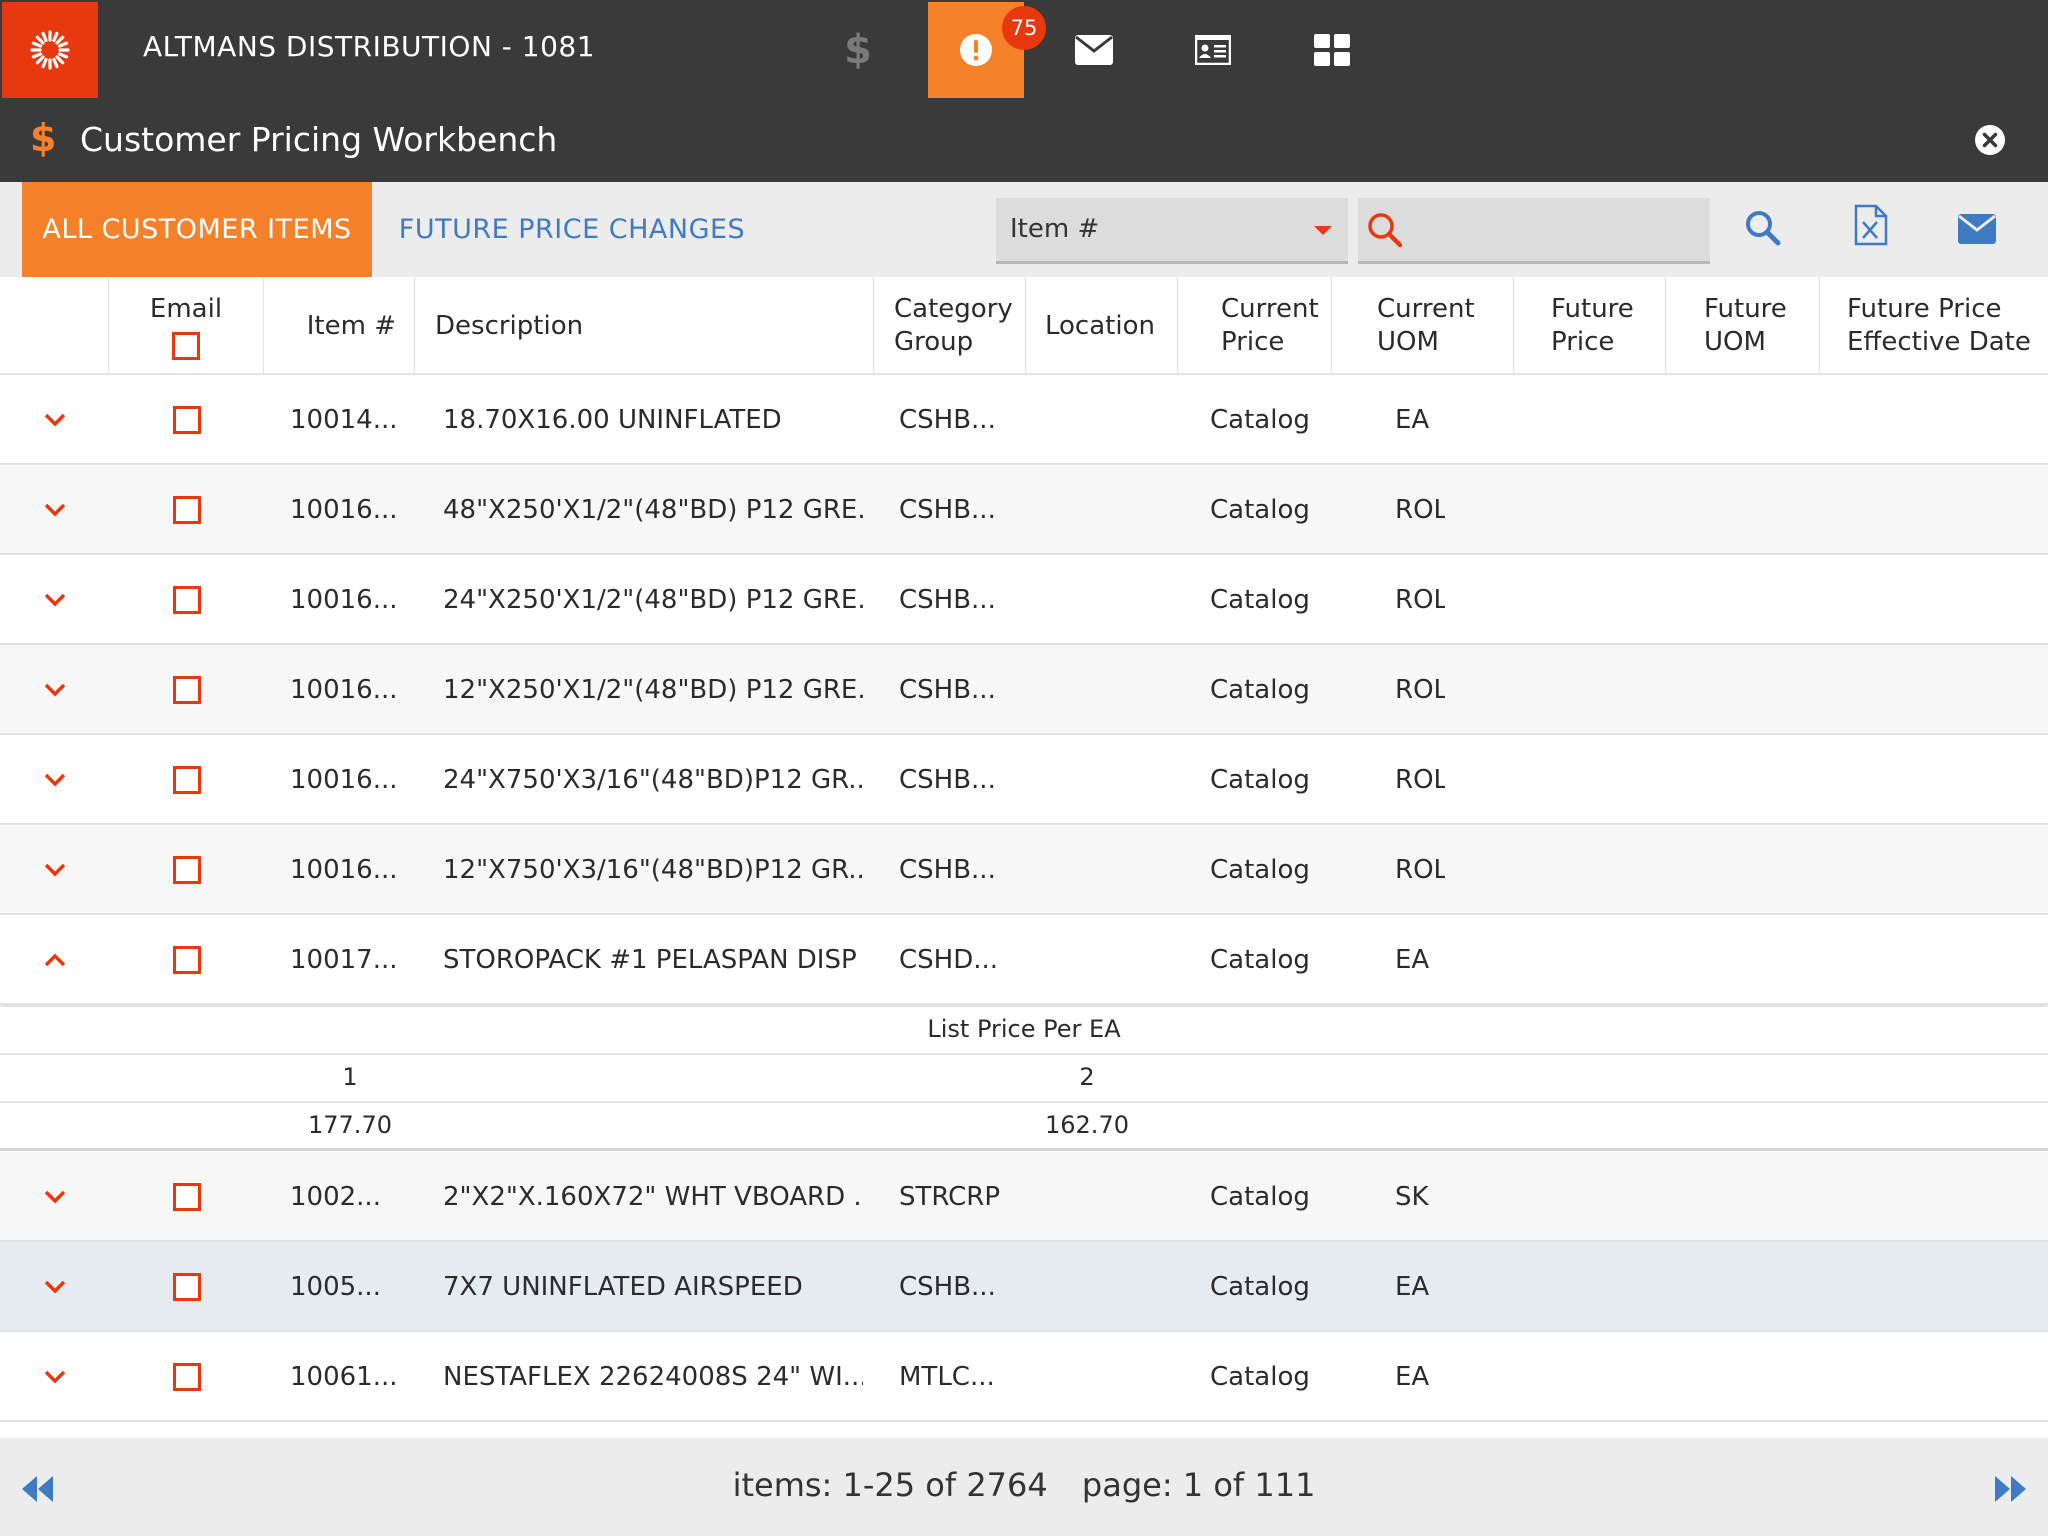 Image resolution: width=2048 pixels, height=1536 pixels. I want to click on contact-card-icon, so click(1213, 50).